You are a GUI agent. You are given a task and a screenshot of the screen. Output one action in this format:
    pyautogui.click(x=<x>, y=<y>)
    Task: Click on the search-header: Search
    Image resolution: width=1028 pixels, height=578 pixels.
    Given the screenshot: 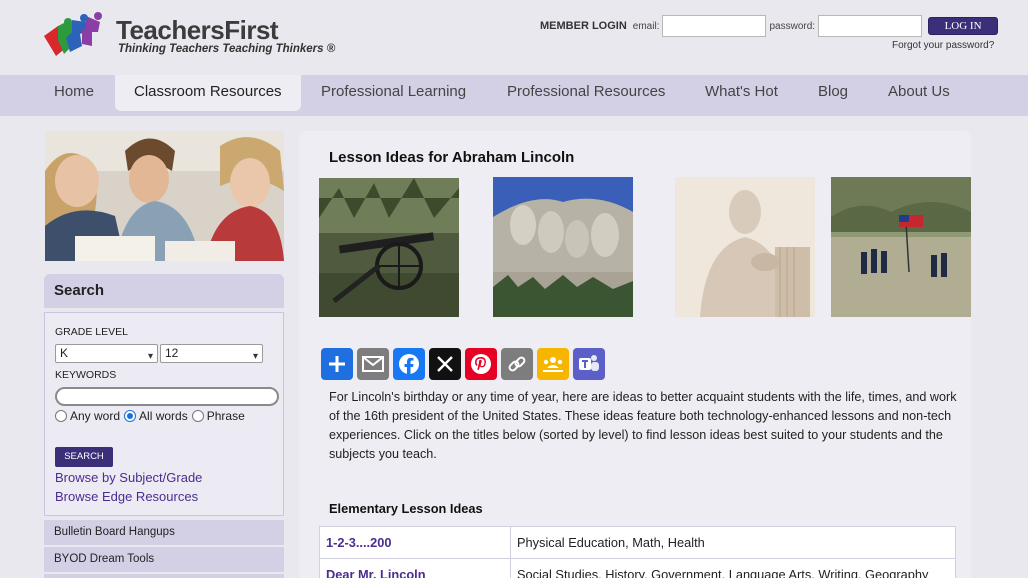 What is the action you would take?
    pyautogui.click(x=164, y=291)
    